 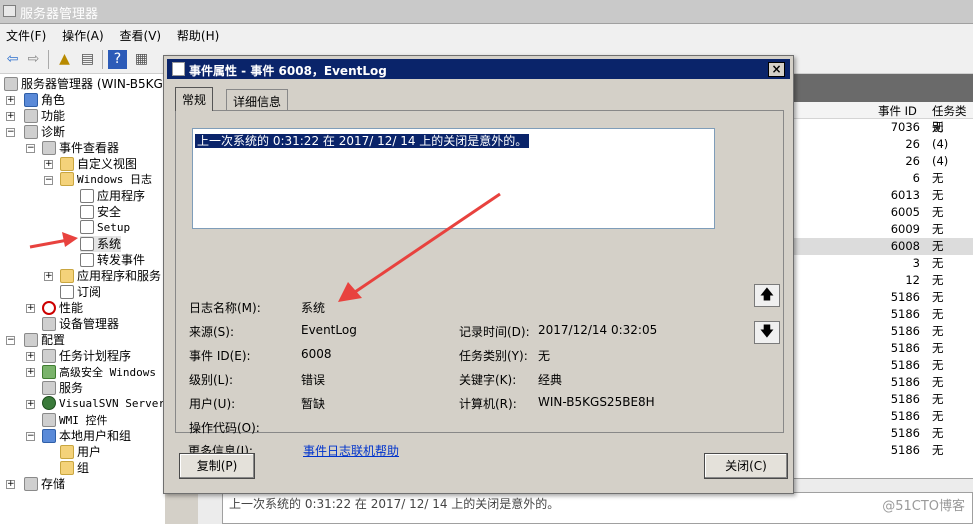 I want to click on red-arrow-to-event-id-icon, so click(x=419, y=247).